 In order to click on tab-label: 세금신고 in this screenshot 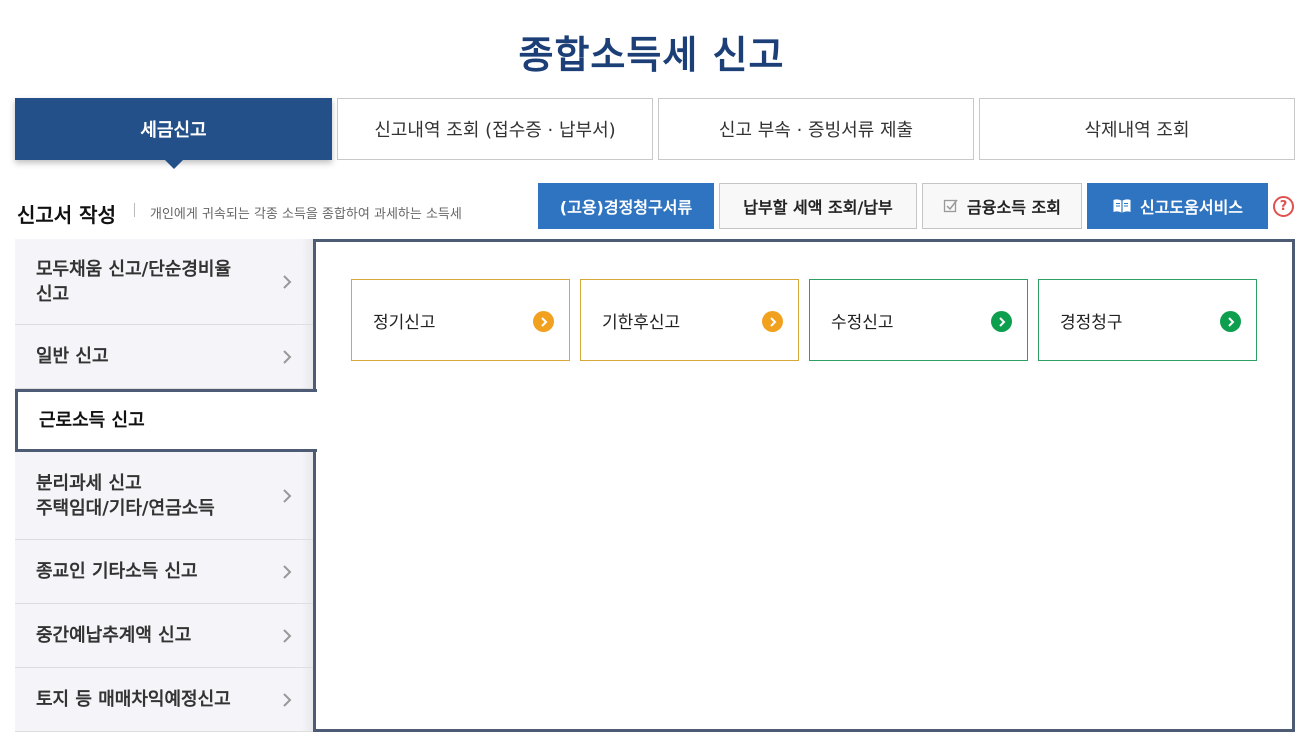, I will do `click(173, 130)`.